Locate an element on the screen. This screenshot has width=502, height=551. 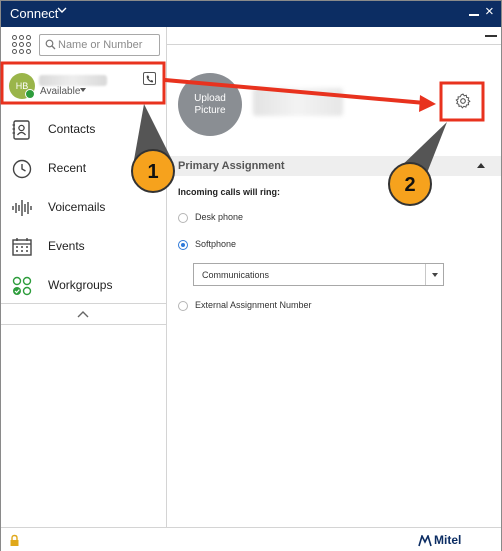
presence-available-icon is located at coordinates (30, 94).